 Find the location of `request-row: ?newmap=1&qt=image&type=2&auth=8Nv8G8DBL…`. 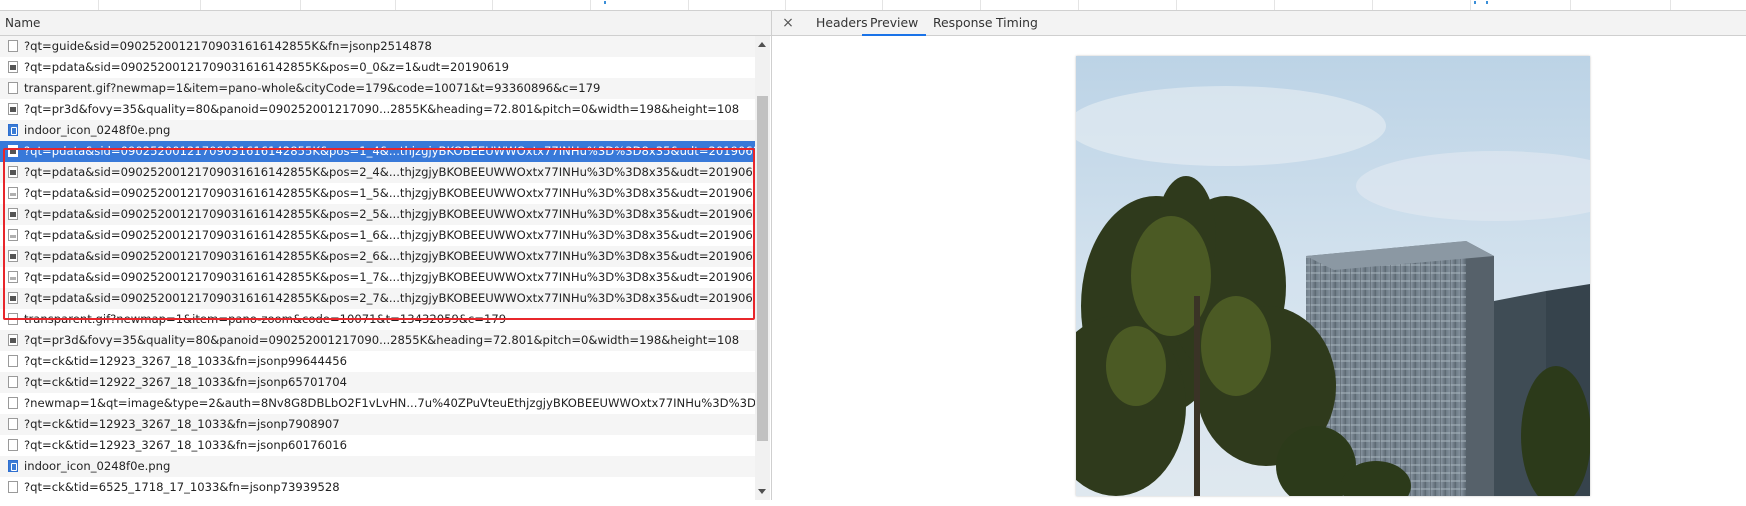

request-row: ?newmap=1&qt=image&type=2&auth=8Nv8G8DBL… is located at coordinates (377, 403).